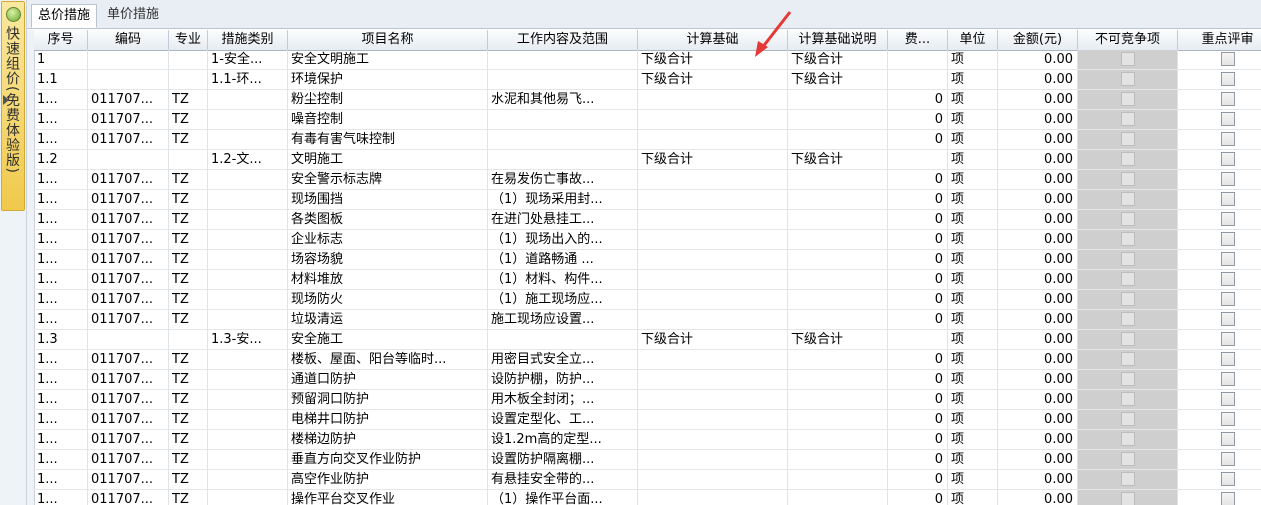  I want to click on column-header: 单位, so click(973, 40).